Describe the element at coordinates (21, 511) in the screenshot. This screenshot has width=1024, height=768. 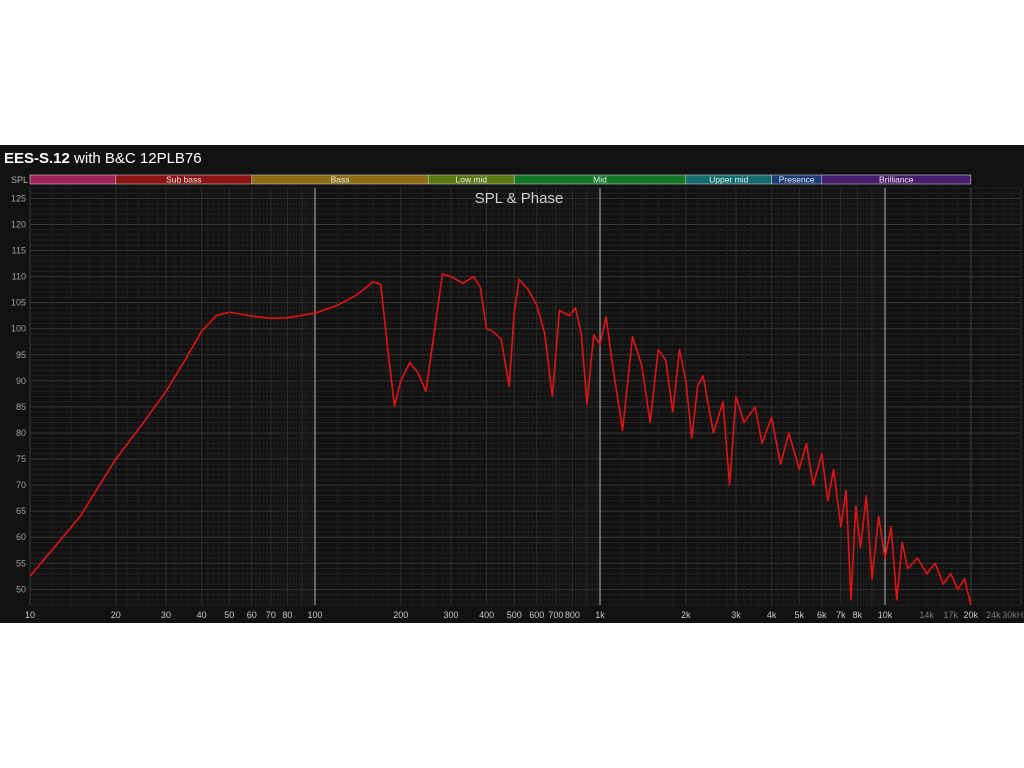
I see `y-tick-label: 65` at that location.